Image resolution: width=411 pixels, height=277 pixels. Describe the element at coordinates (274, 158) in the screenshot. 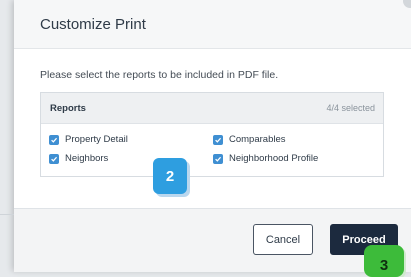

I see `option-label: Neighborhood Profile` at that location.